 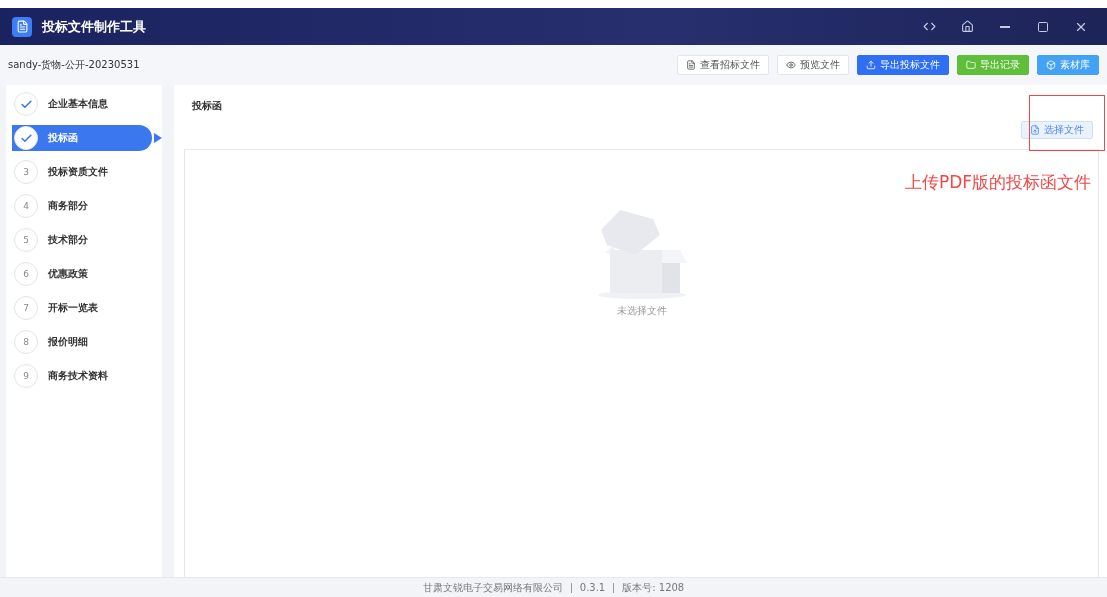 I want to click on footer-company: 甘肃文锐电子交易网络有限公司, so click(x=492, y=587).